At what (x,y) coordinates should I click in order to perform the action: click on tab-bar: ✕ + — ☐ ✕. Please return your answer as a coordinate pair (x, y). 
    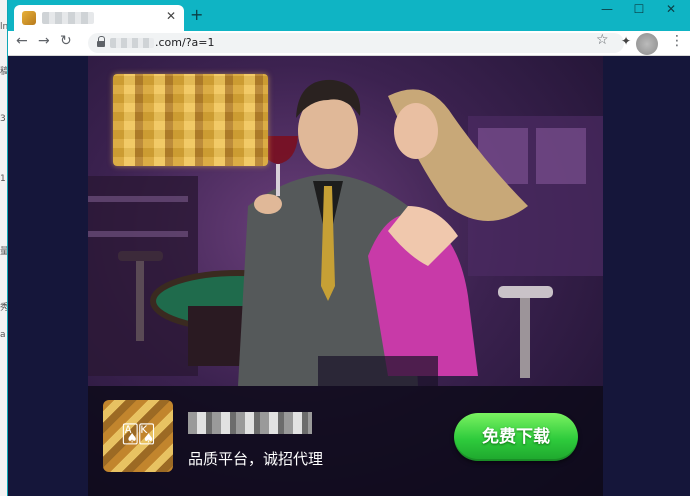
    Looking at the image, I should click on (349, 15).